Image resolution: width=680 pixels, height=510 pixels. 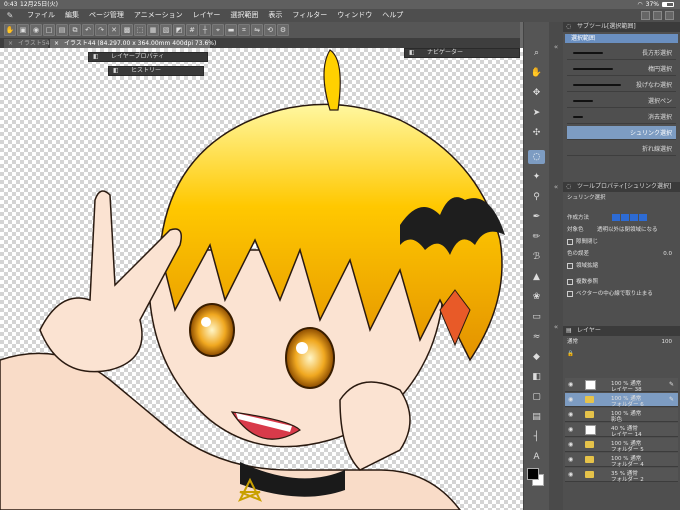 What do you see at coordinates (140, 30) in the screenshot?
I see `transform-icon: ⬚` at bounding box center [140, 30].